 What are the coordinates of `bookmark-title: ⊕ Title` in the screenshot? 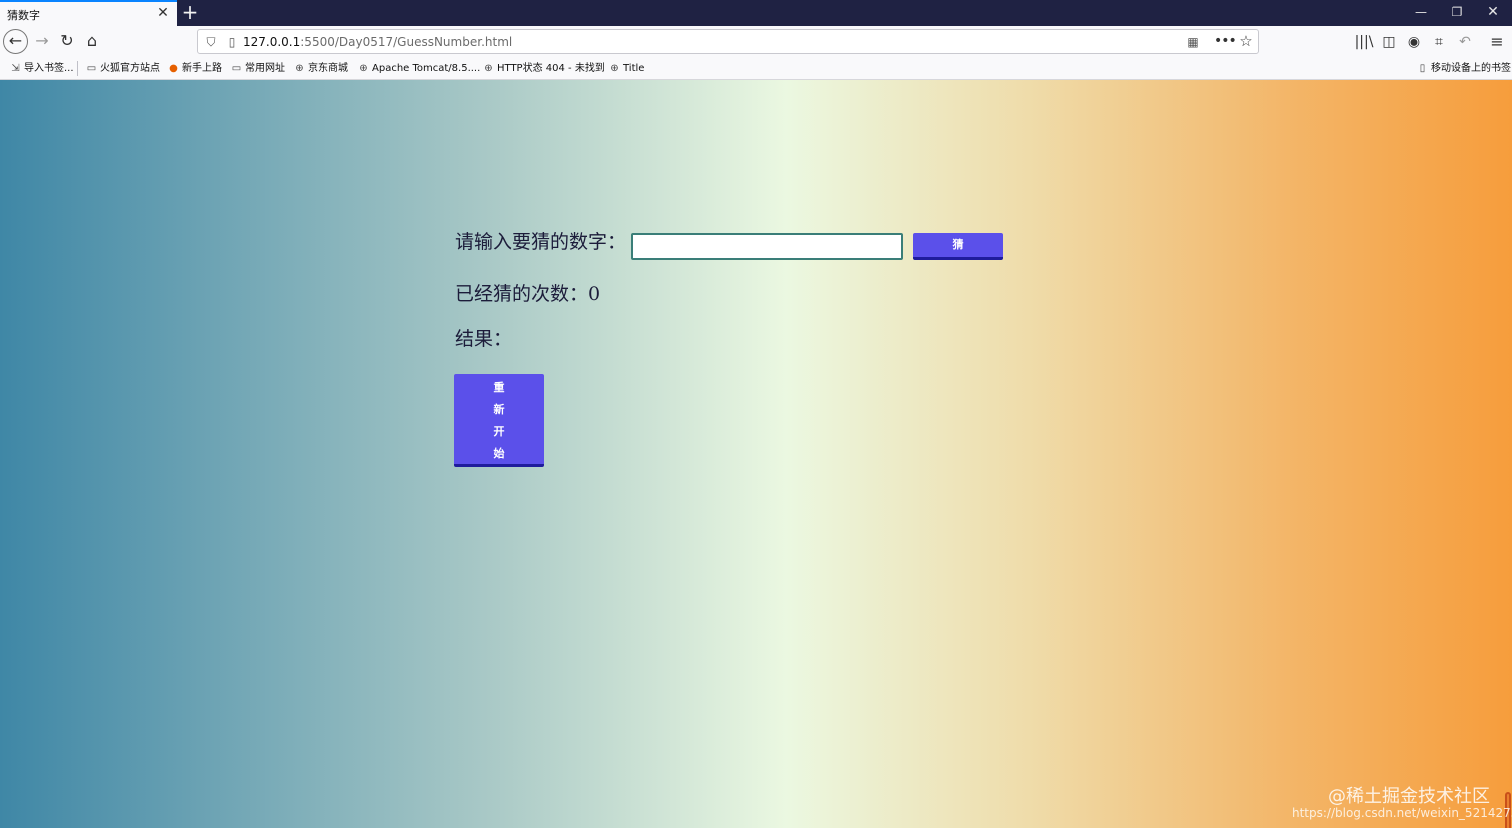 It's located at (626, 69).